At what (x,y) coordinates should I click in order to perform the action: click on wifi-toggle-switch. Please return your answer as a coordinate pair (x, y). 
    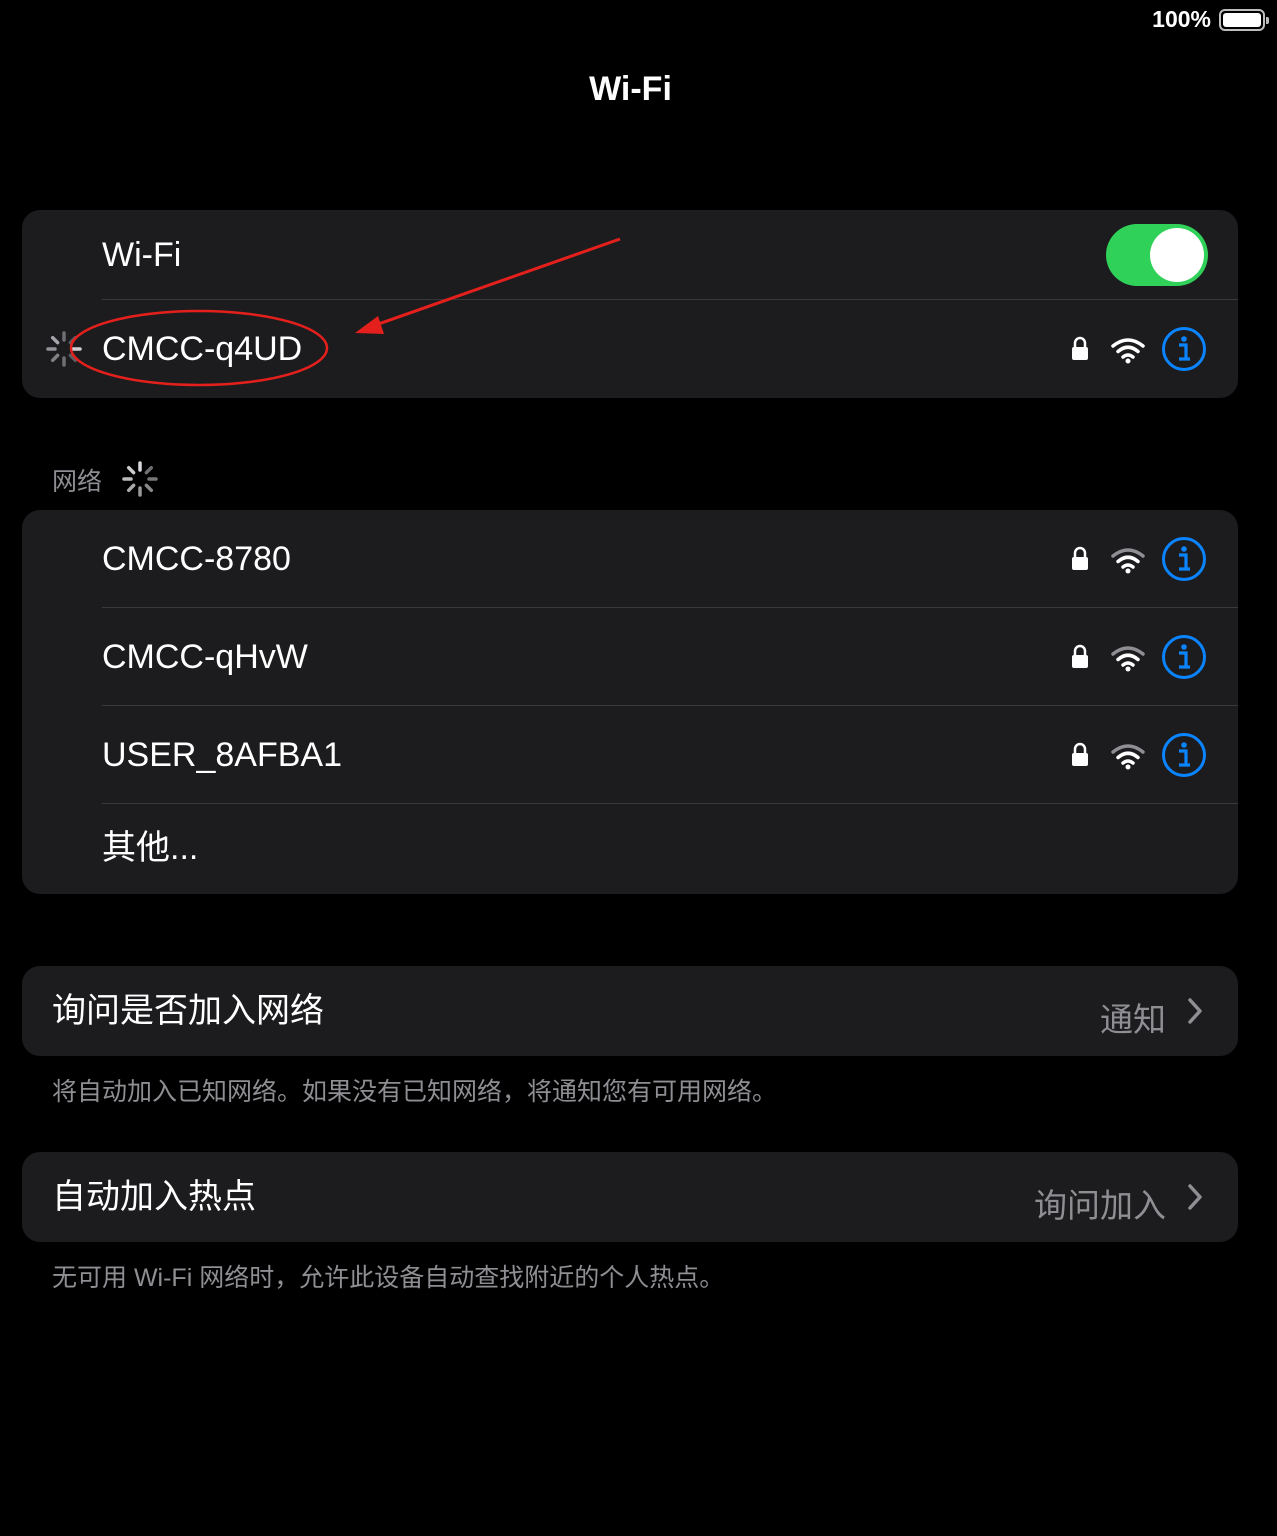
    Looking at the image, I should click on (1157, 255).